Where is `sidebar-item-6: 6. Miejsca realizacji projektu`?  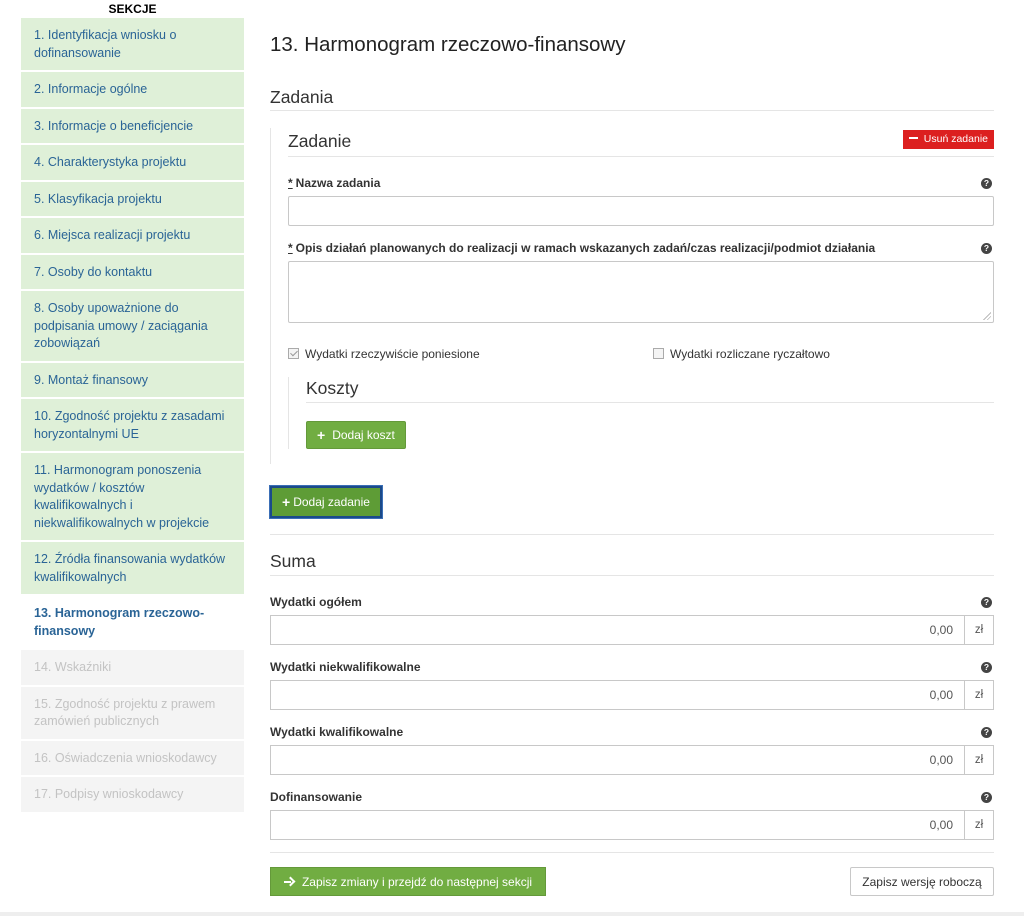
sidebar-item-6: 6. Miejsca realizacji projektu is located at coordinates (132, 235).